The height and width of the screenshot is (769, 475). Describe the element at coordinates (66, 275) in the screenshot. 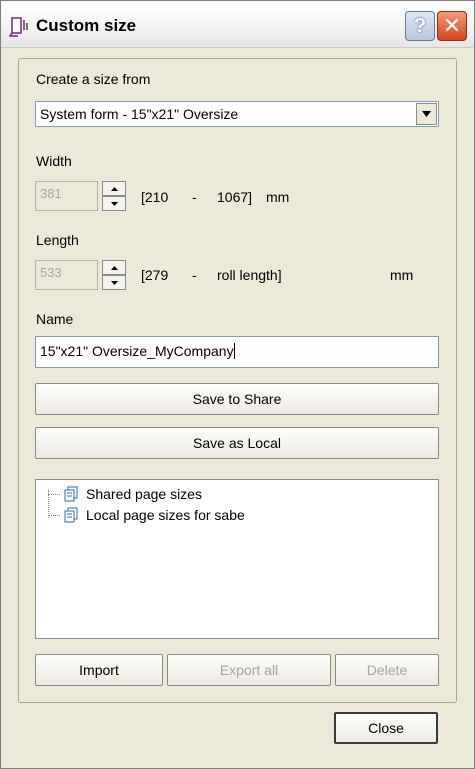

I see `length-input: 533` at that location.